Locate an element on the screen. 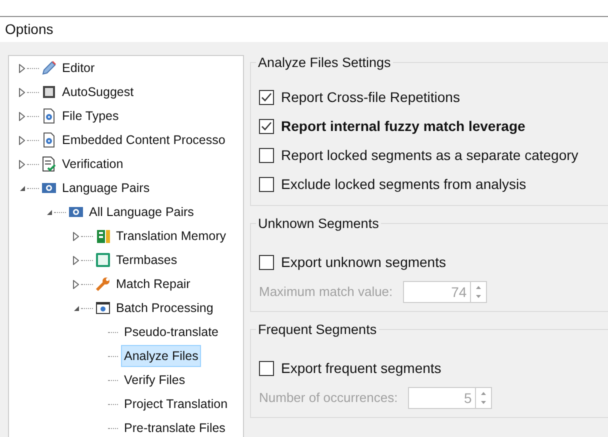 This screenshot has height=437, width=608. tree-item: Verify Files is located at coordinates (154, 380).